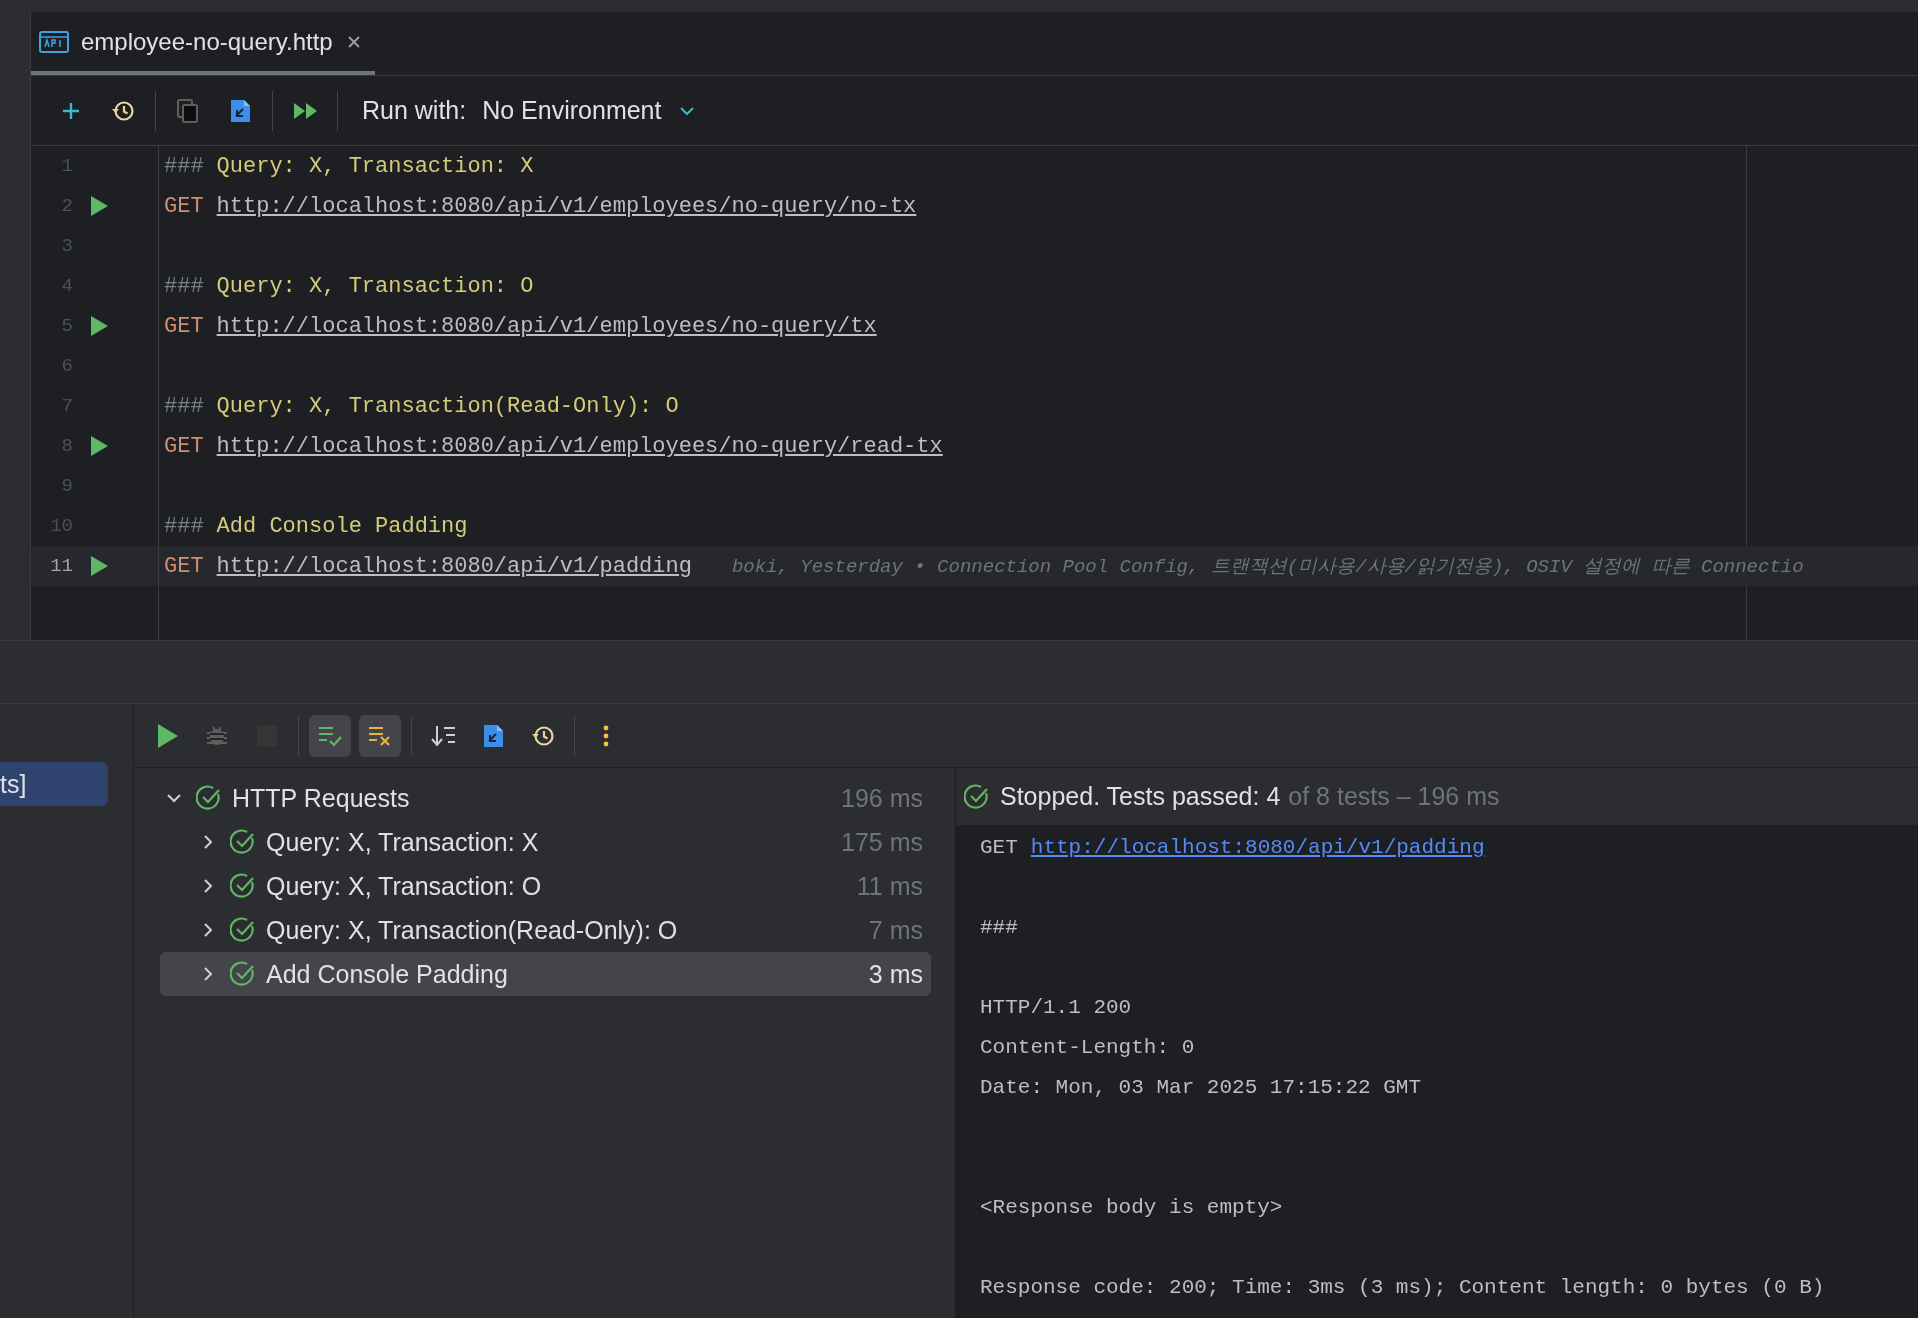 The width and height of the screenshot is (1918, 1318). I want to click on request-url: http://localhost:8080/api/v1/padding, so click(454, 566).